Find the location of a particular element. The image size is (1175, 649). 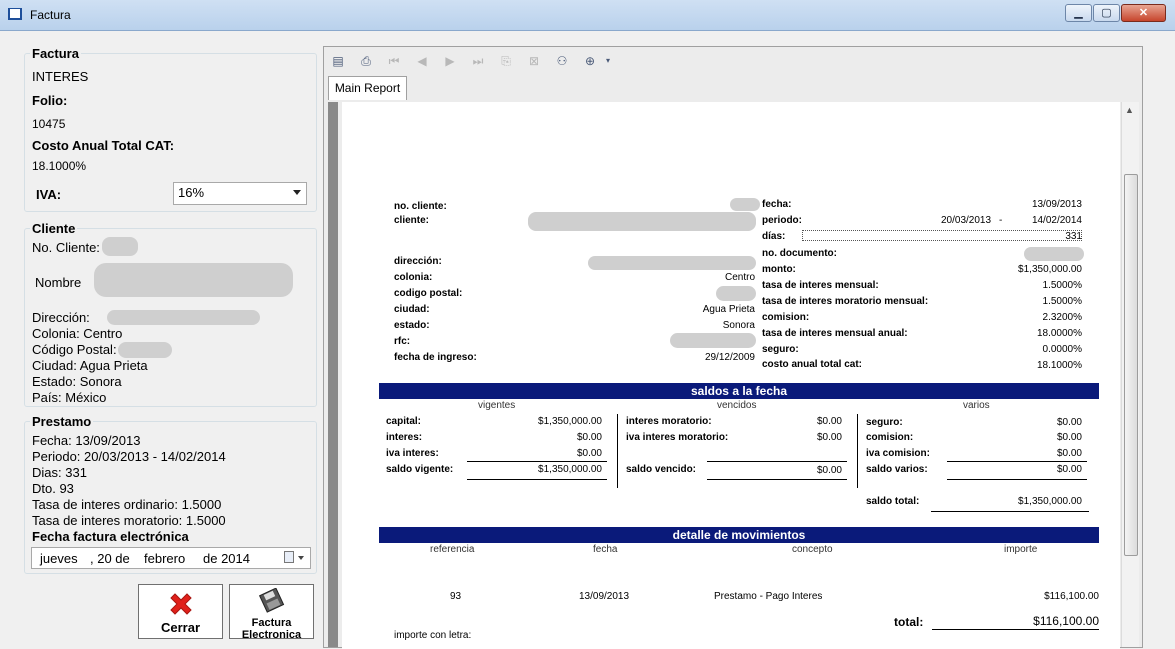

fecha-factura-label: Fecha factura electrónica is located at coordinates (110, 536).